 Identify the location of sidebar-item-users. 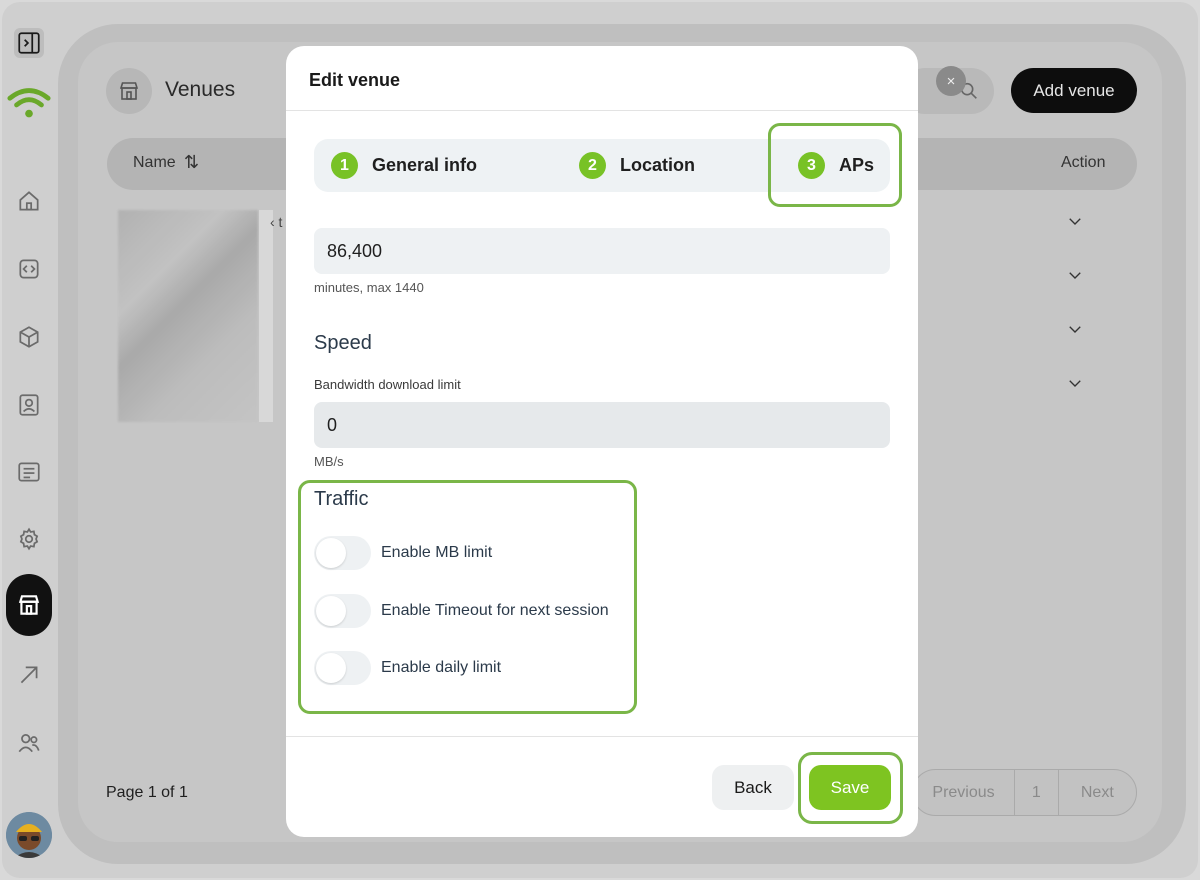
(29, 743).